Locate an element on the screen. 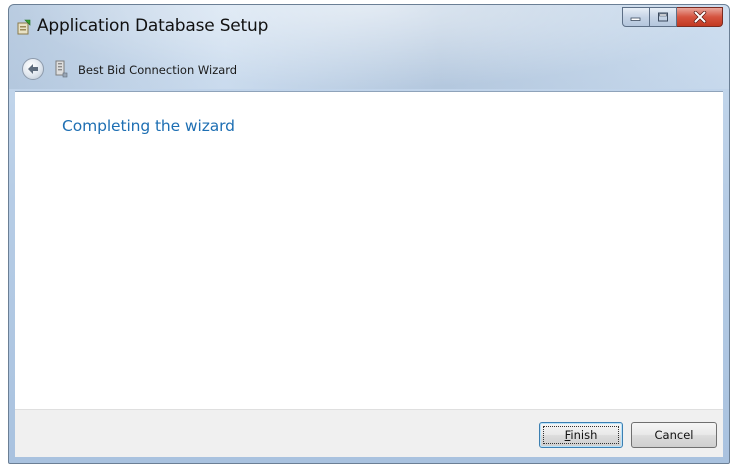 The image size is (740, 468). window-title: Application Database Setup is located at coordinates (153, 26).